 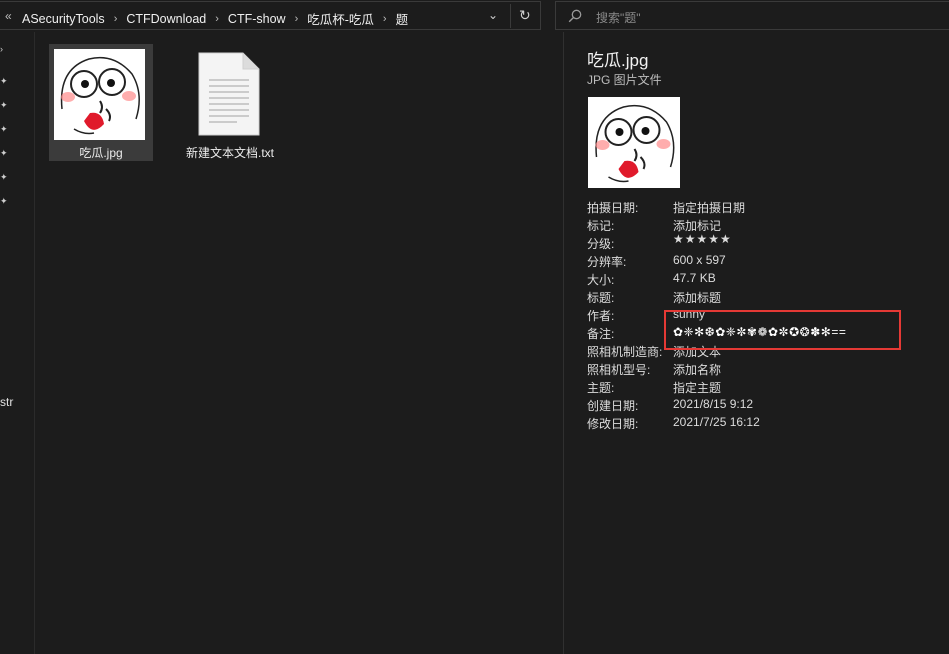 What do you see at coordinates (702, 239) in the screenshot?
I see `rating-stars: ★★★★★` at bounding box center [702, 239].